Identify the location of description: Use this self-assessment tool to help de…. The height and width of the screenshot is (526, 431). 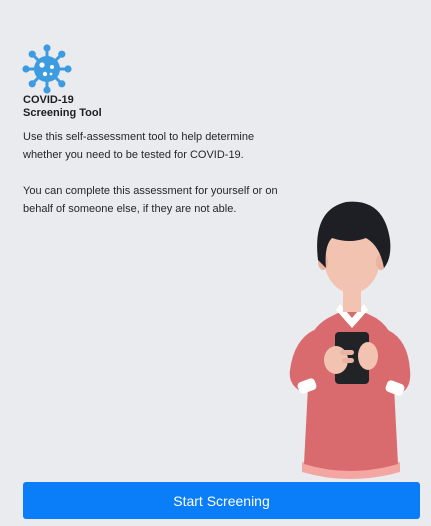
(158, 182).